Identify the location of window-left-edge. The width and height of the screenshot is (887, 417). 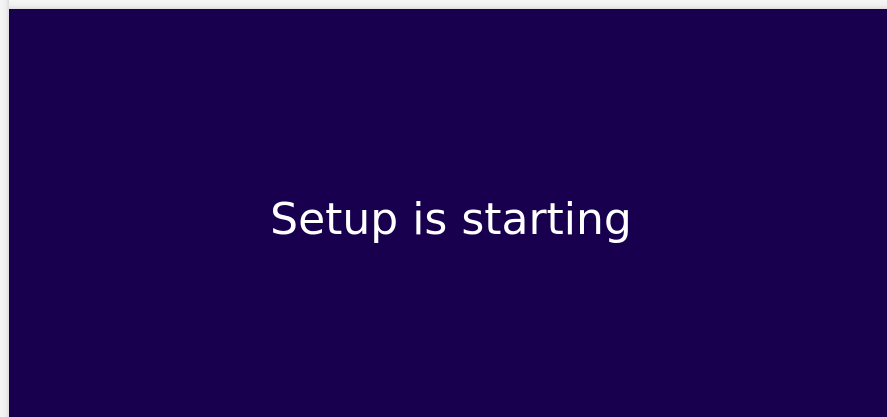
(4, 208).